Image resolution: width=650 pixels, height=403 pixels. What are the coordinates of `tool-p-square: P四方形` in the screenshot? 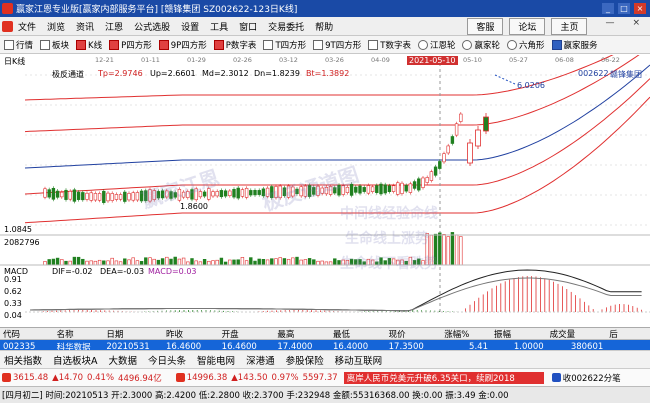 It's located at (130, 45).